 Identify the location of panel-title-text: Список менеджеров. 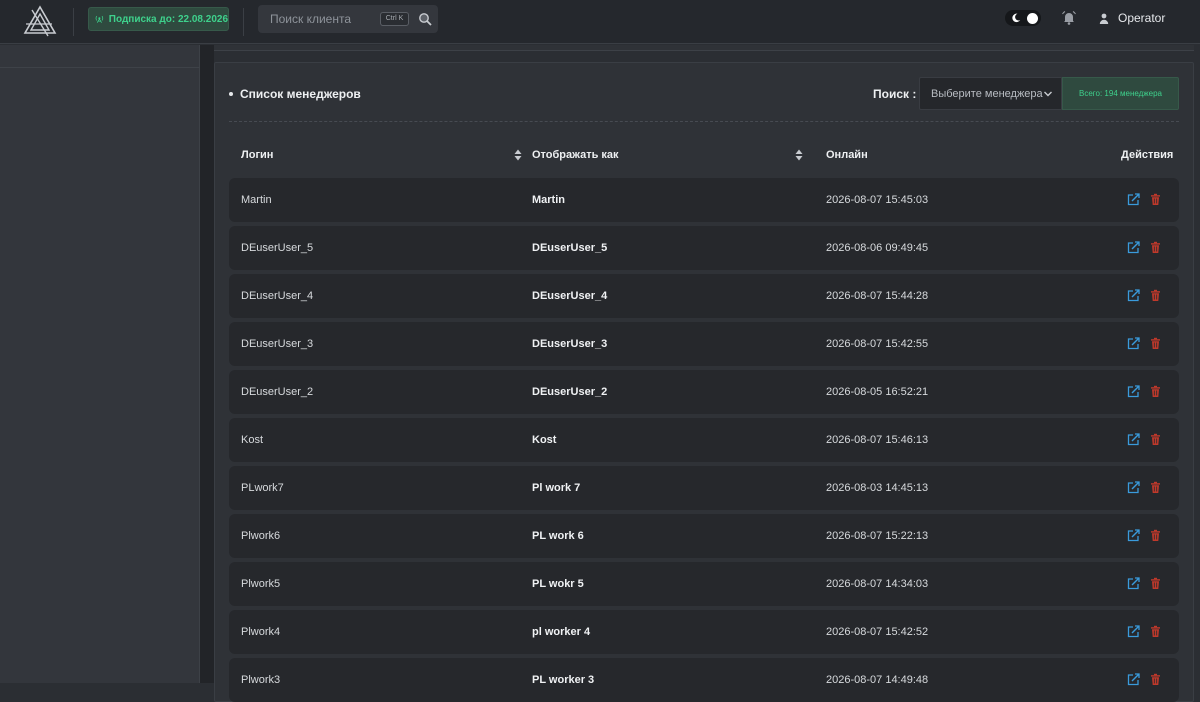
(300, 94).